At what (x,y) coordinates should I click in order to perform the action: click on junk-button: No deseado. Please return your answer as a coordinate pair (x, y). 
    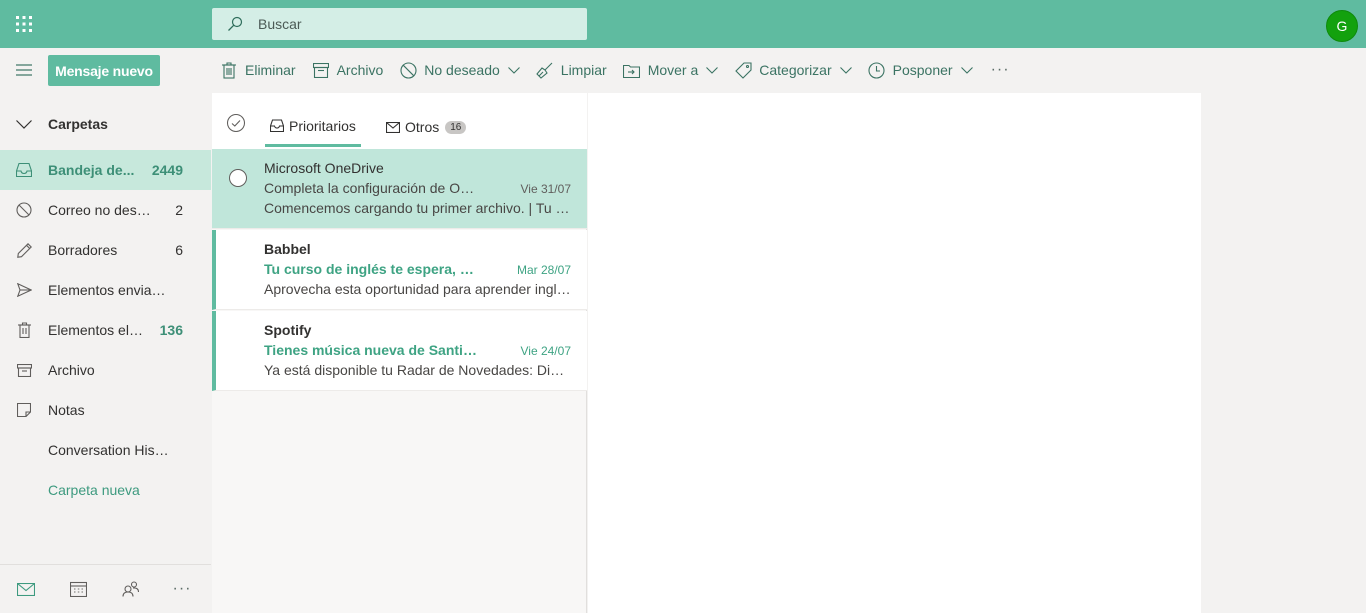
    Looking at the image, I should click on (459, 70).